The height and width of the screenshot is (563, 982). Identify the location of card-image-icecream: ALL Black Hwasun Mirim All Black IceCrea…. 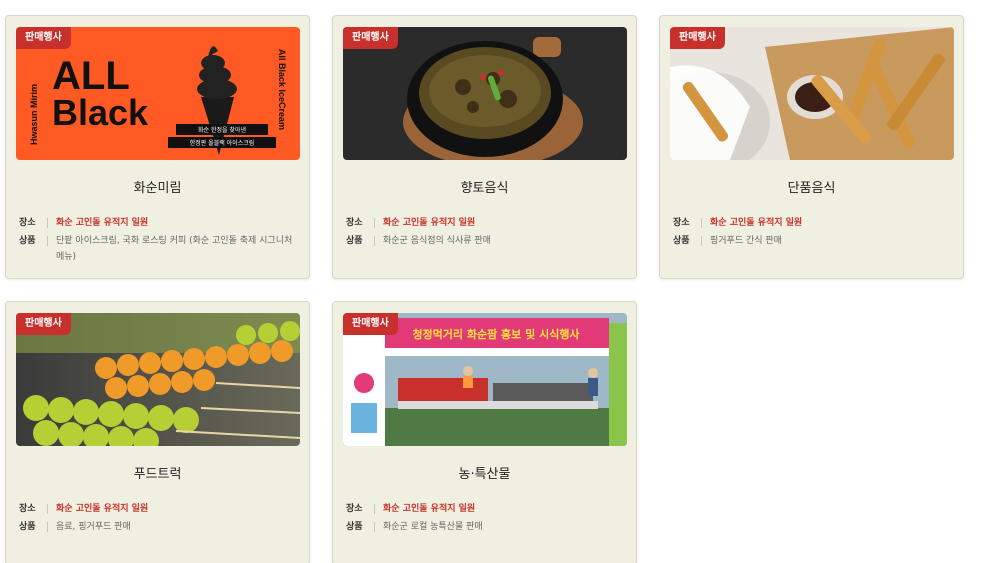
(158, 93).